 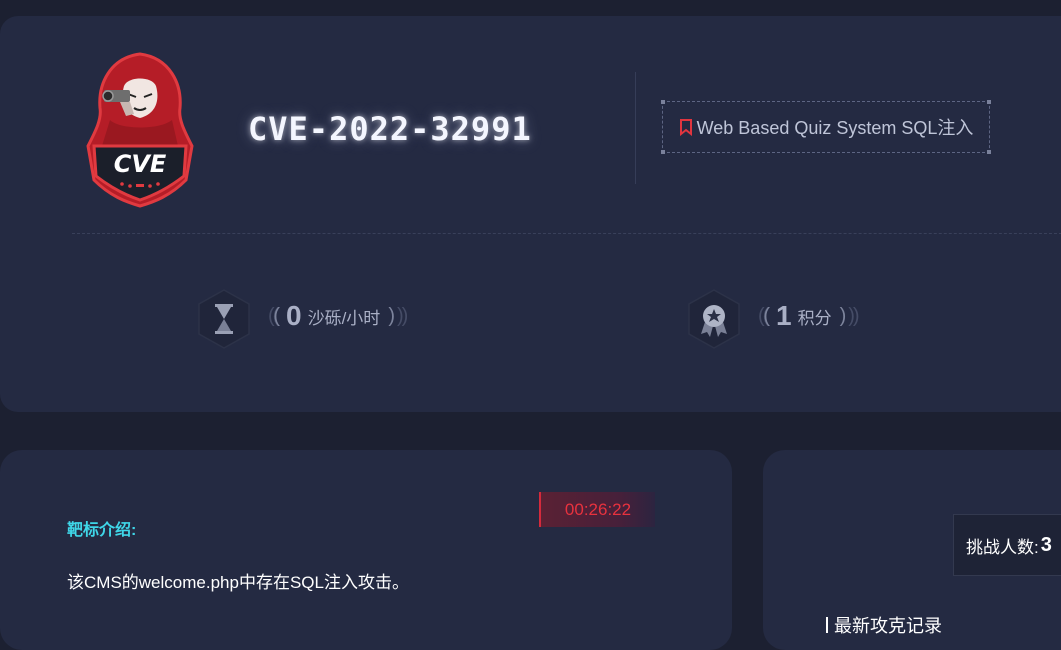 I want to click on latest-records-heading: 最新攻克记录, so click(x=884, y=625).